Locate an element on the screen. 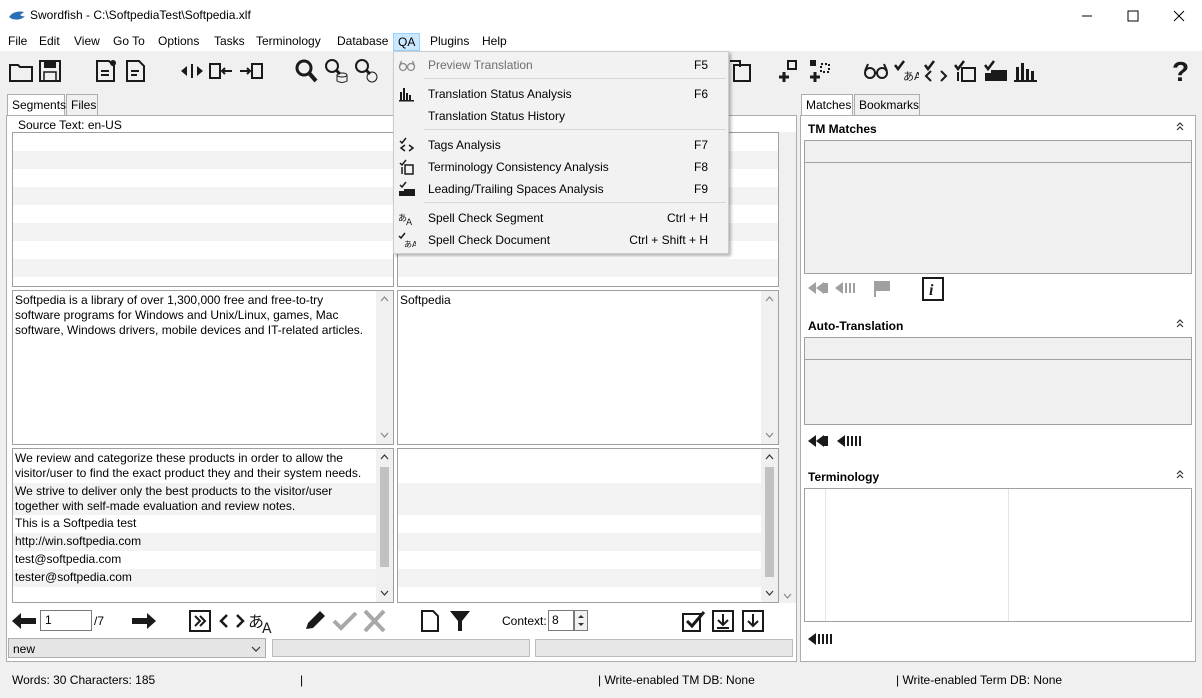  edit-segment-button is located at coordinates (315, 621).